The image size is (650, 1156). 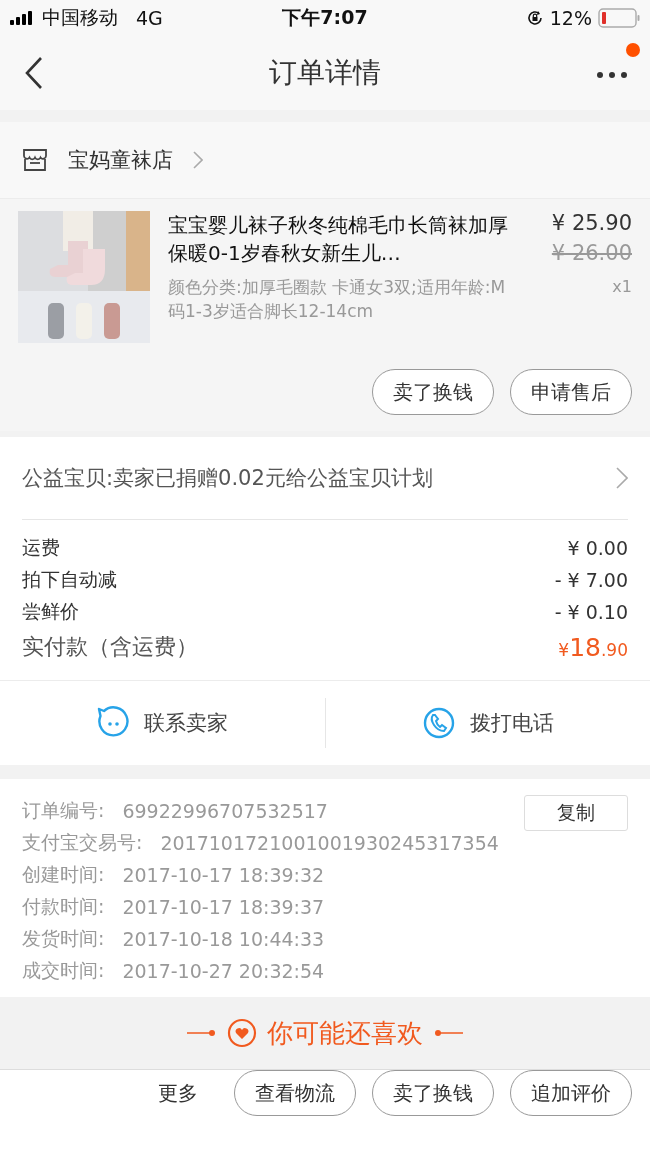 What do you see at coordinates (295, 1093) in the screenshot?
I see `action-button: 查看物流` at bounding box center [295, 1093].